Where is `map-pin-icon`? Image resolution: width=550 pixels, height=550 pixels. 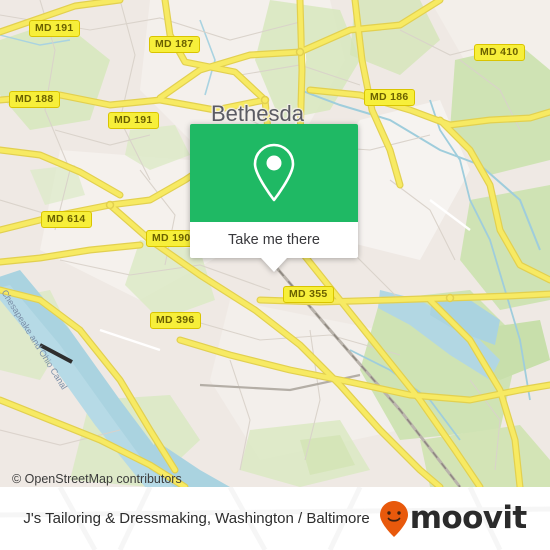 map-pin-icon is located at coordinates (274, 172).